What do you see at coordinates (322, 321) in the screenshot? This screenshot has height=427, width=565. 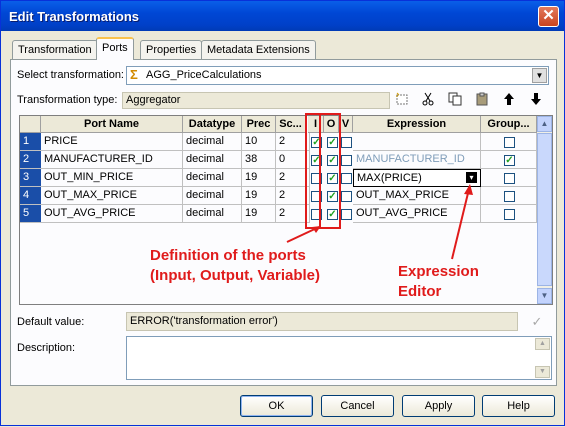 I see `default-value-field: ERROR('transformation error')` at bounding box center [322, 321].